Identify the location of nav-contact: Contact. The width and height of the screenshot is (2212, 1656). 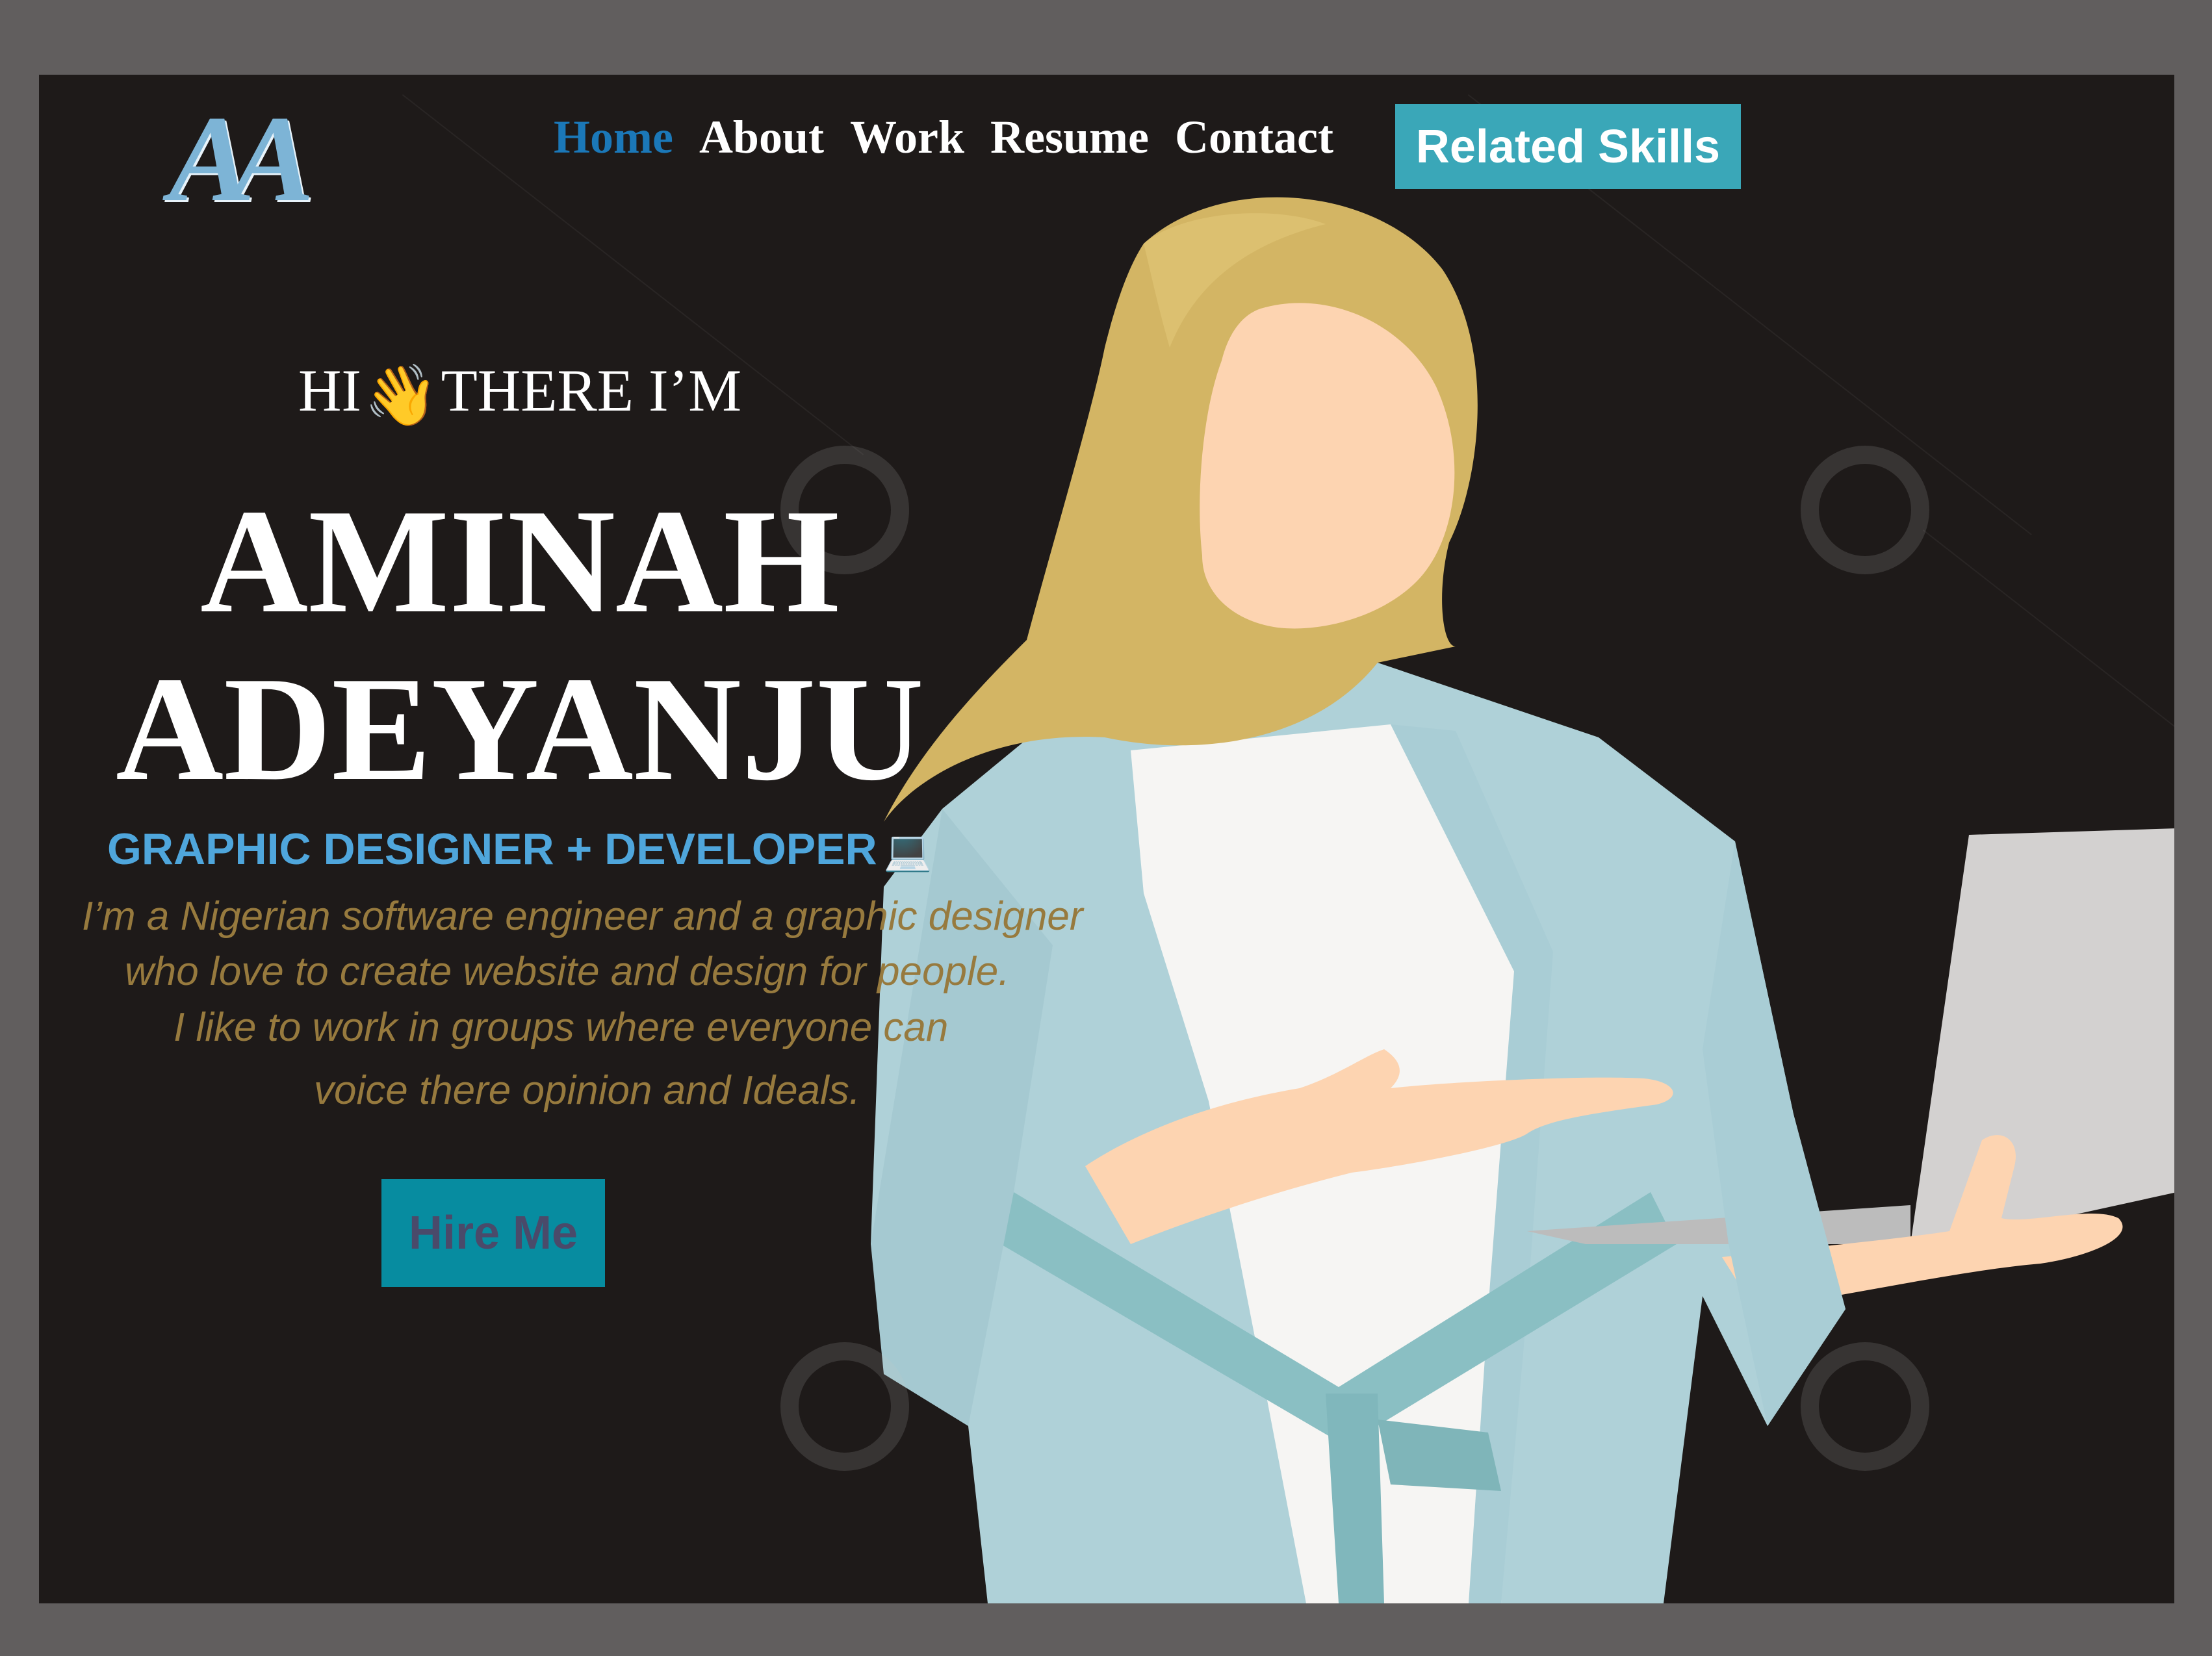
(1254, 137).